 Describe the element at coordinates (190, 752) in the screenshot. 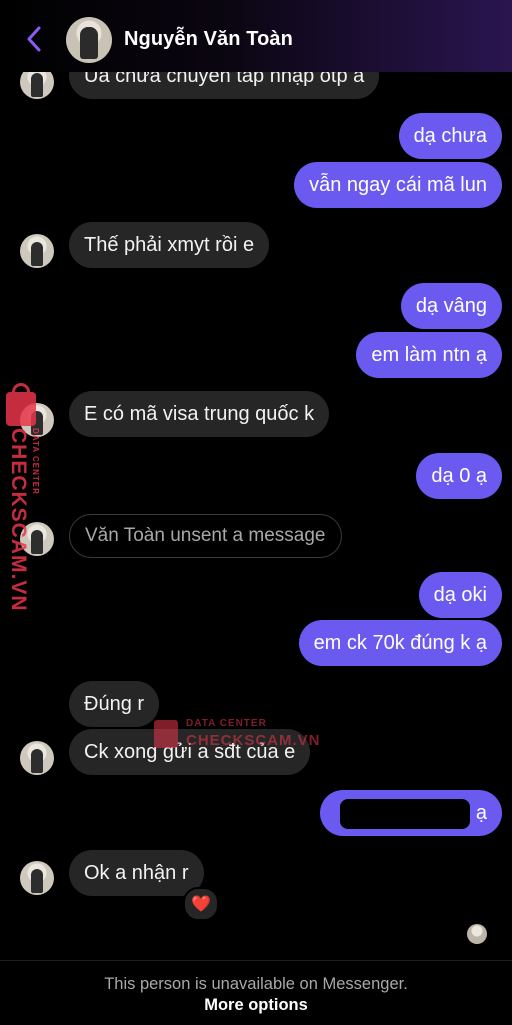

I see `incoming-message: Ck xong gửi a sđt của e` at that location.